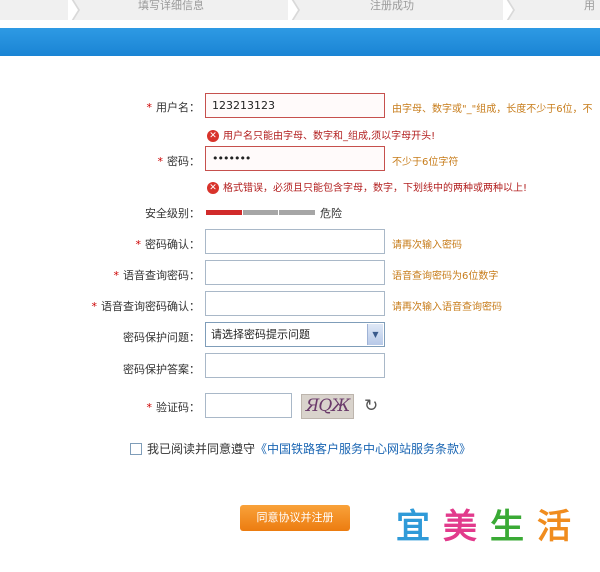 The width and height of the screenshot is (600, 572). What do you see at coordinates (295, 518) in the screenshot?
I see `agree-and-register-button: 同意协议并注册` at bounding box center [295, 518].